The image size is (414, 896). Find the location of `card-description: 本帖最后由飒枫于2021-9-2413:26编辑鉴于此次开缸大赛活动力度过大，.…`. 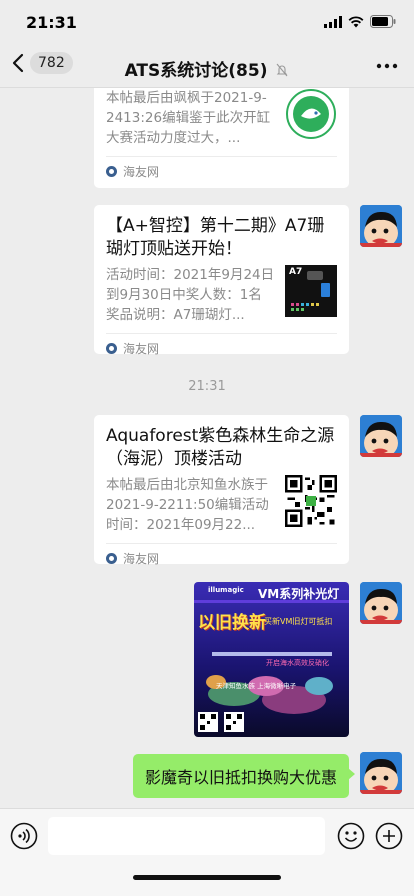

card-description: 本帖最后由飒枫于2021-9-2413:26编辑鉴于此次开缸大赛活动力度过大，.… is located at coordinates (188, 118).